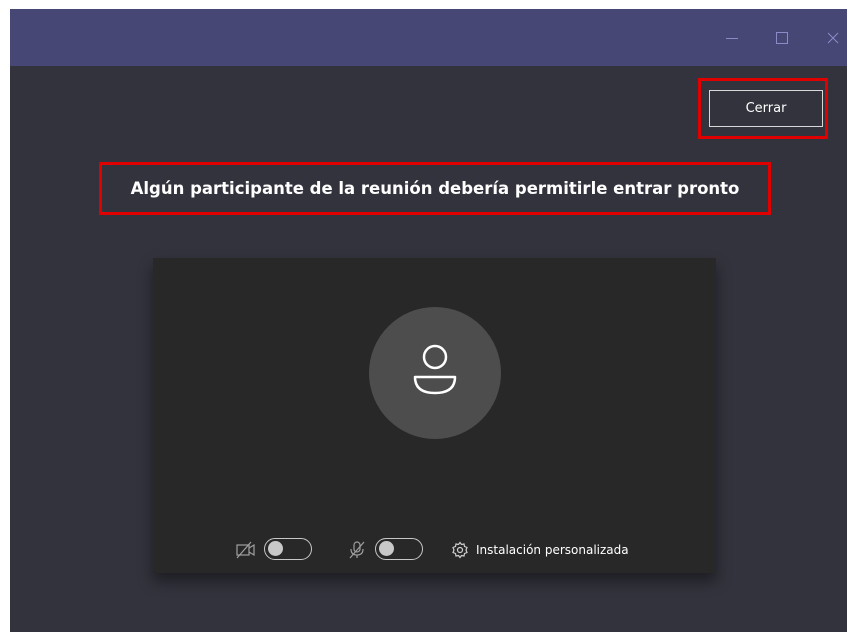  Describe the element at coordinates (357, 550) in the screenshot. I see `mic-off-icon` at that location.